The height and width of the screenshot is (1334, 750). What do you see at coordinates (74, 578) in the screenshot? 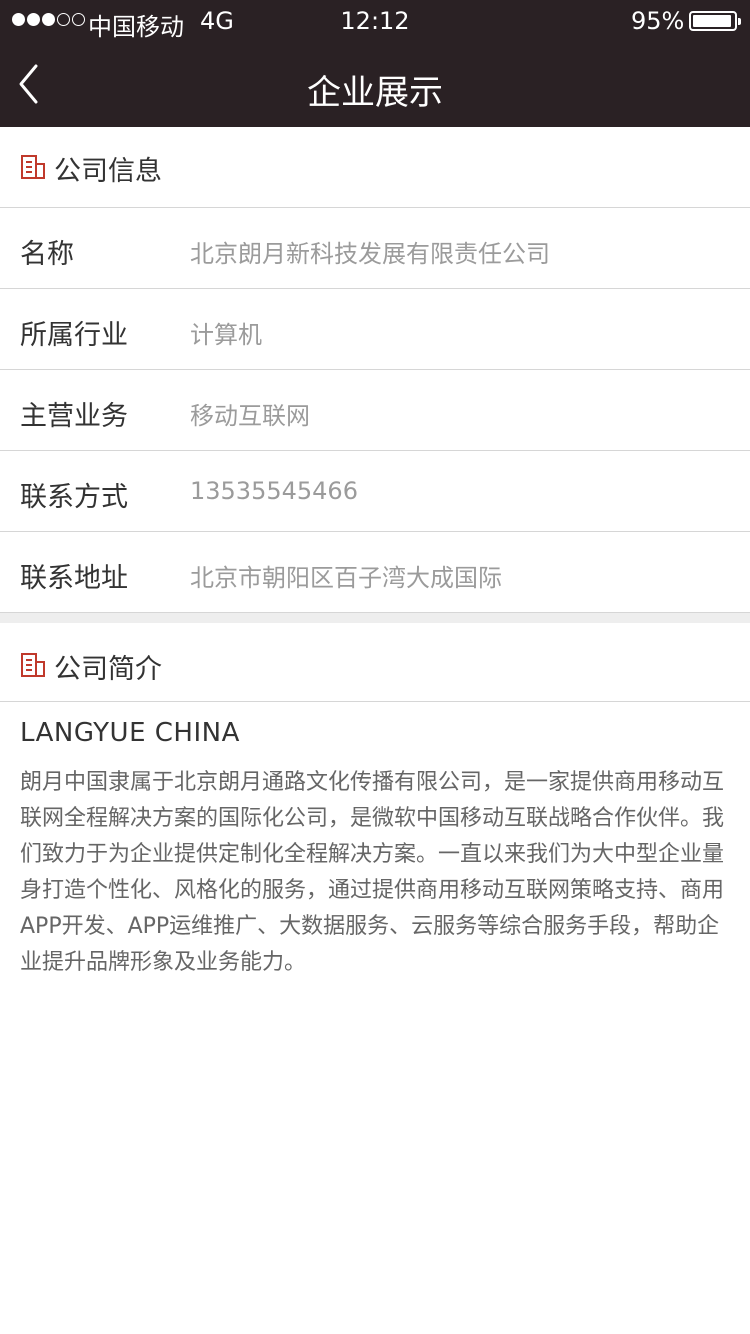
I see `row-label: 联系地址` at bounding box center [74, 578].